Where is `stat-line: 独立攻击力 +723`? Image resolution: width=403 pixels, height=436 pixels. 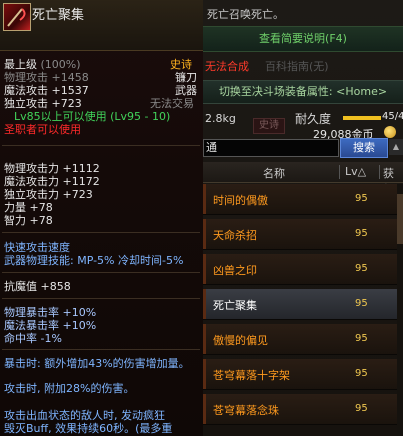
stat-line: 独立攻击力 +723 is located at coordinates (48, 194).